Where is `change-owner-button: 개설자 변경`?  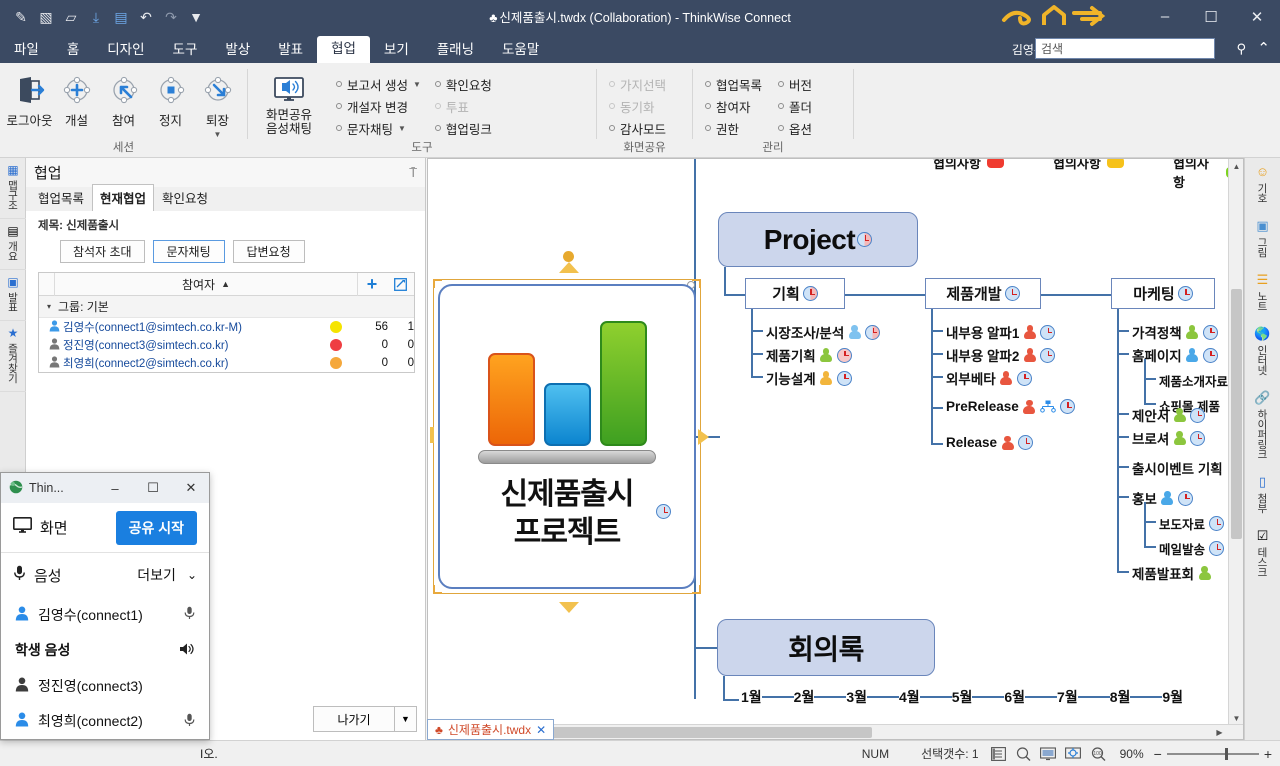 change-owner-button: 개설자 변경 is located at coordinates (380, 106).